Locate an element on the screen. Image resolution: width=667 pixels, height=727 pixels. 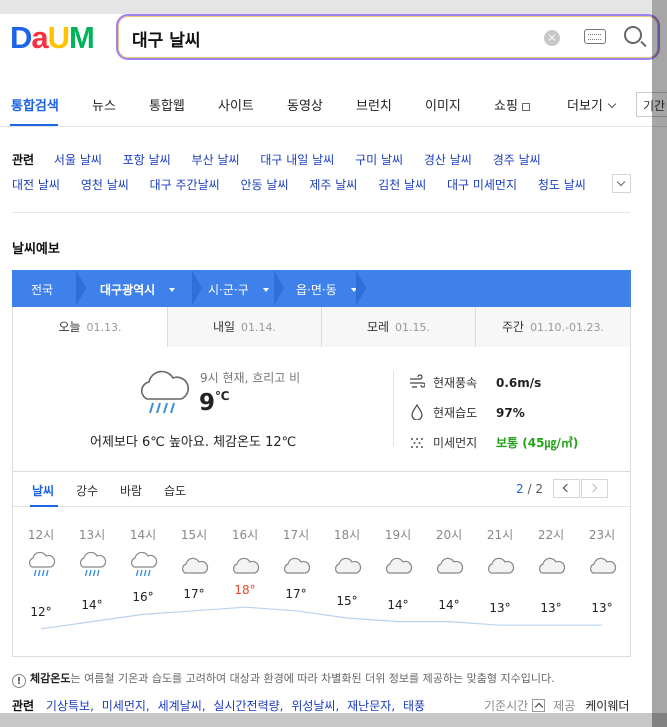
chevron-down-icon is located at coordinates (612, 104).